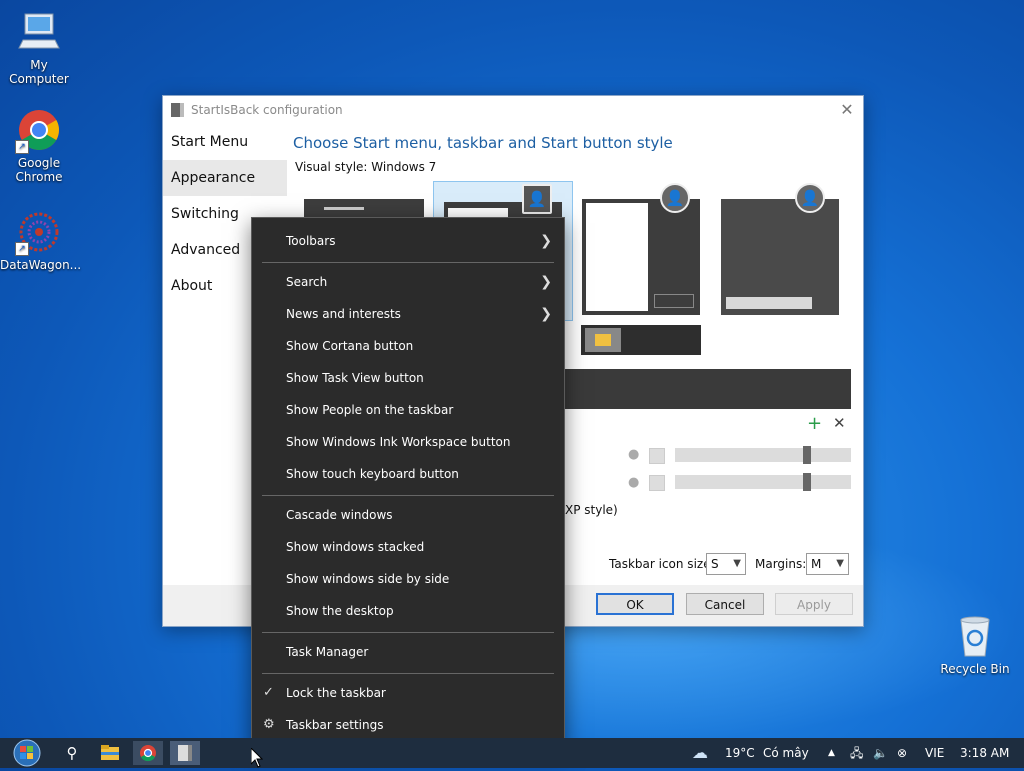 This screenshot has height=771, width=1024. I want to click on margins-label: Margins:, so click(781, 564).